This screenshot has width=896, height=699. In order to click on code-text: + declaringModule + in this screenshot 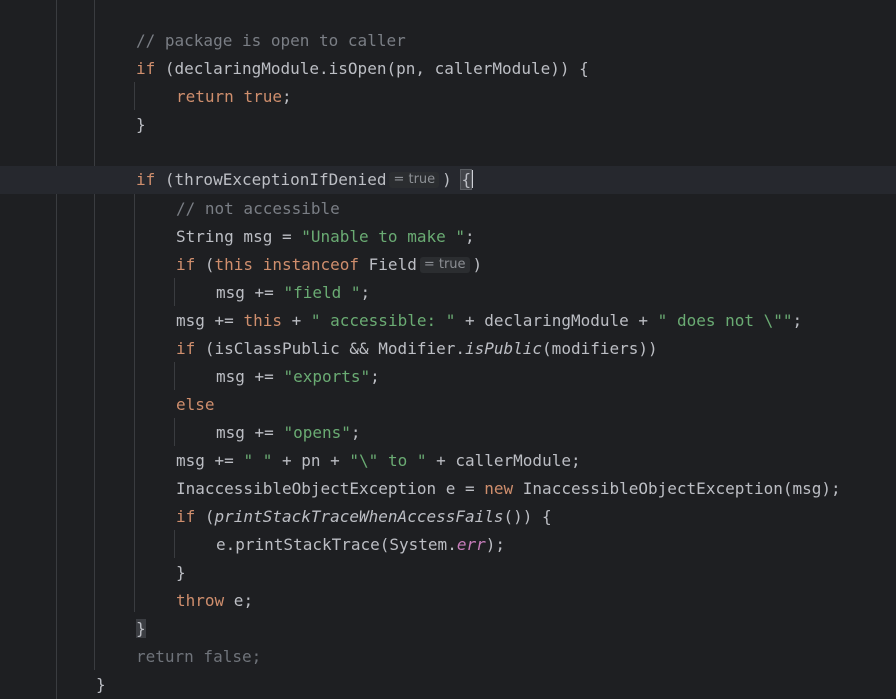, I will do `click(556, 320)`.